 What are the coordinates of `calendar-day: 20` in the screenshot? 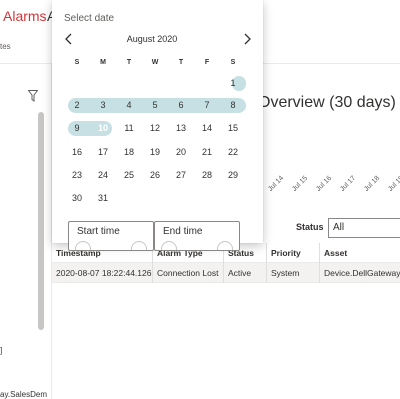 It's located at (181, 152).